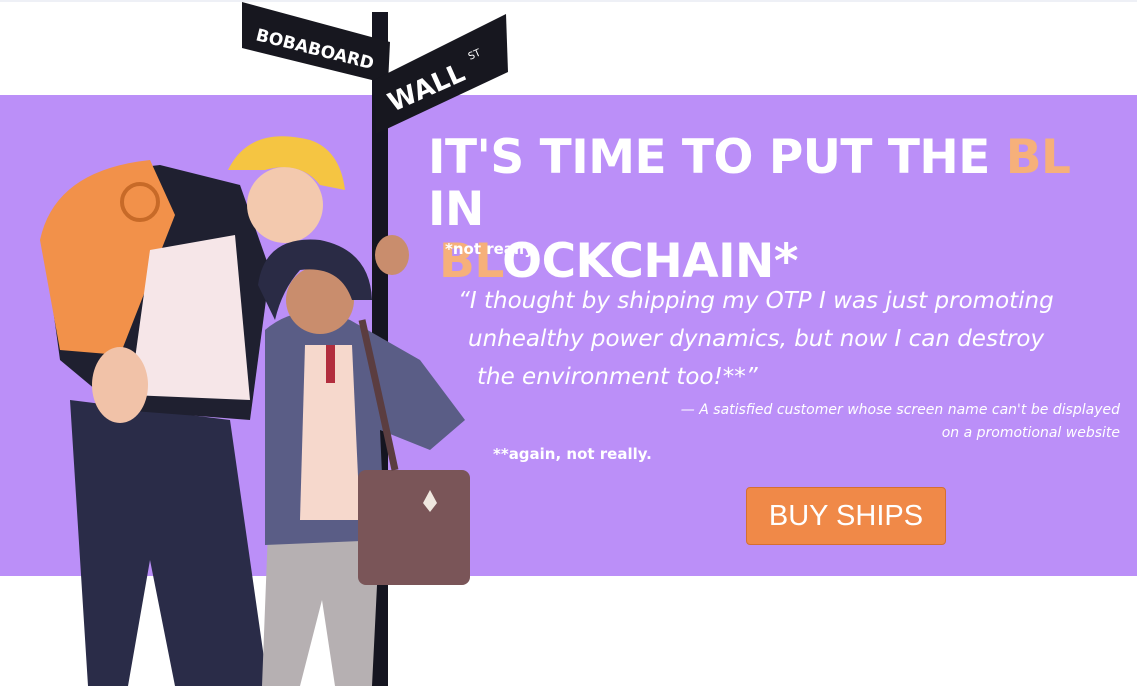 The image size is (1137, 686). What do you see at coordinates (456, 209) in the screenshot?
I see `headline-text-2: IN` at bounding box center [456, 209].